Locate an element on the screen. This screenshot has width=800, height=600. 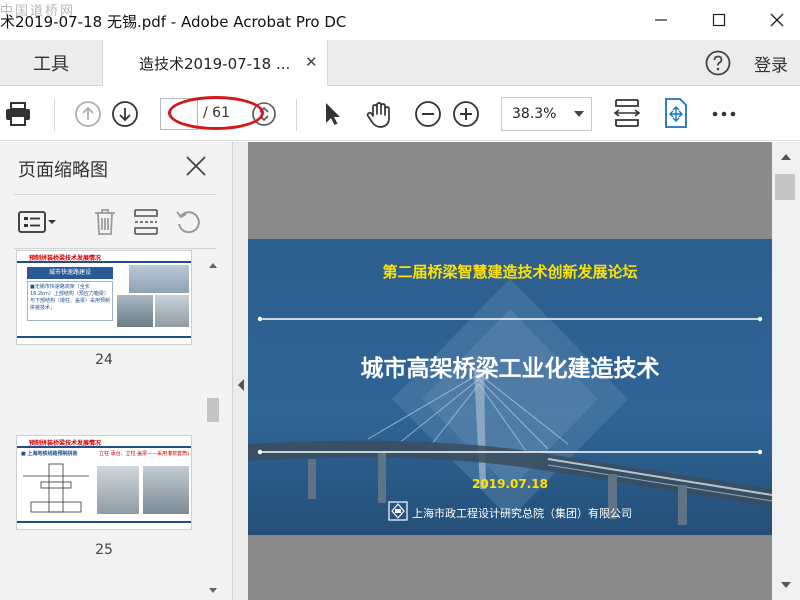
chevron-down-icon is located at coordinates (579, 114).